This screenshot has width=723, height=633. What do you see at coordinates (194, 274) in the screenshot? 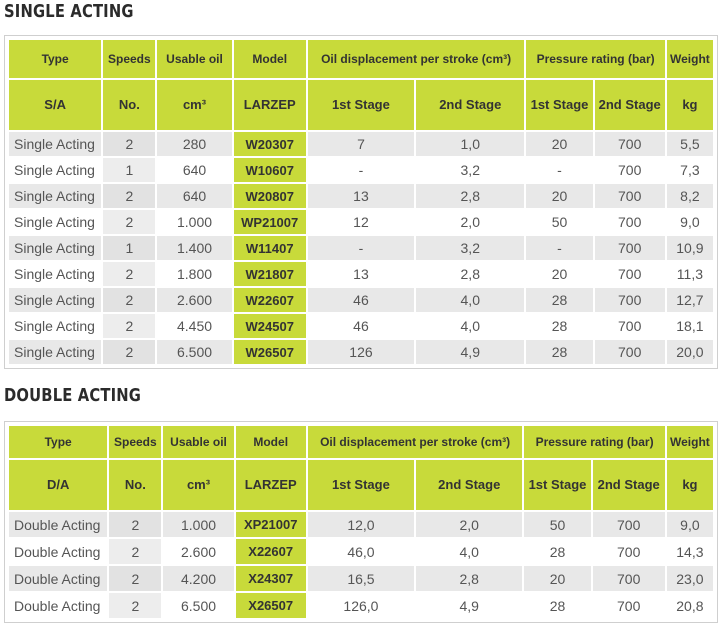
I see `usable-oil-cell: 1.800` at bounding box center [194, 274].